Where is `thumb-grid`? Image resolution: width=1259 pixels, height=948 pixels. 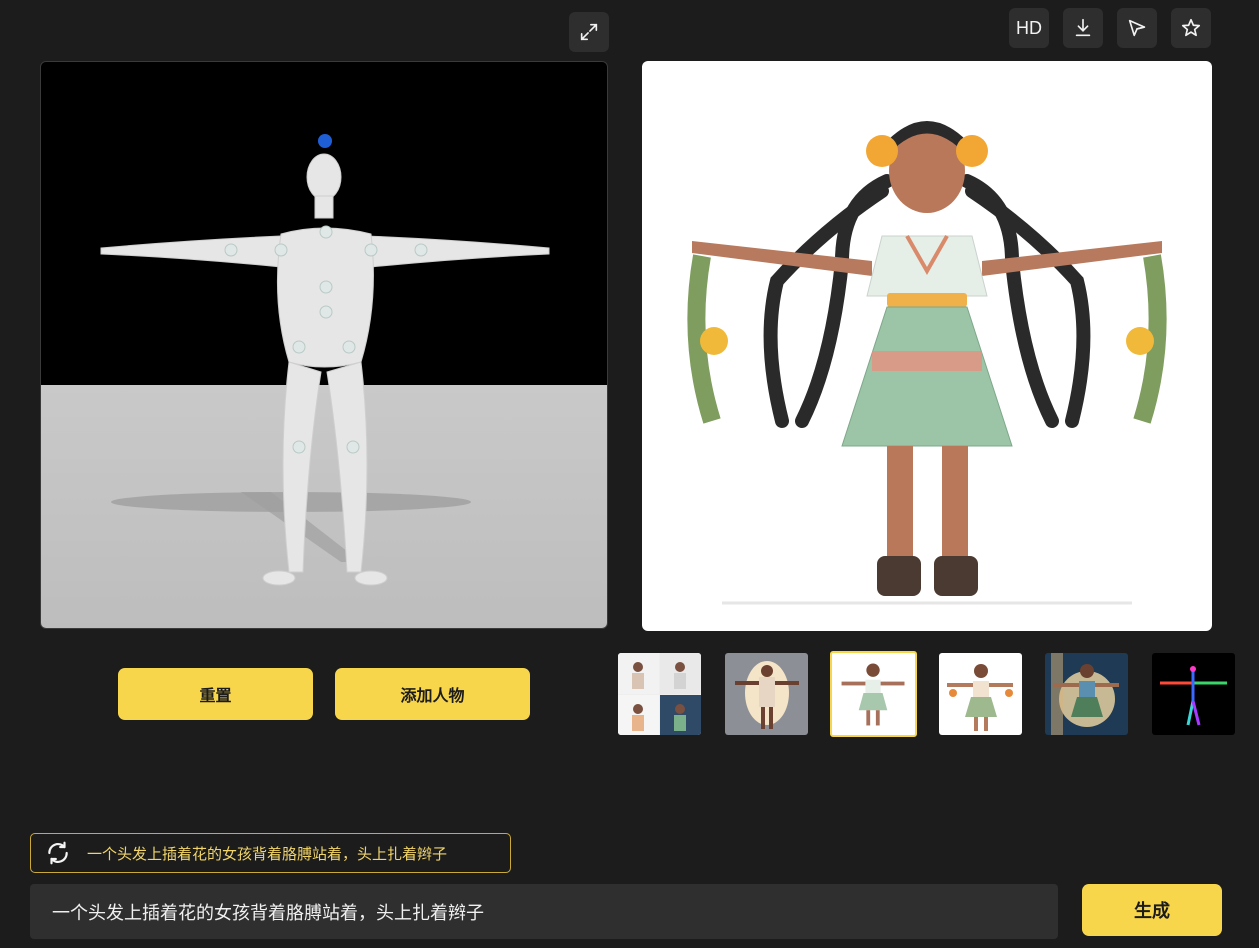
thumb-grid is located at coordinates (659, 694).